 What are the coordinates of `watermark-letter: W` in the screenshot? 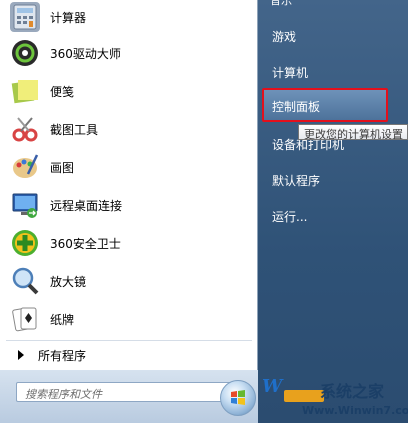 It's located at (272, 386).